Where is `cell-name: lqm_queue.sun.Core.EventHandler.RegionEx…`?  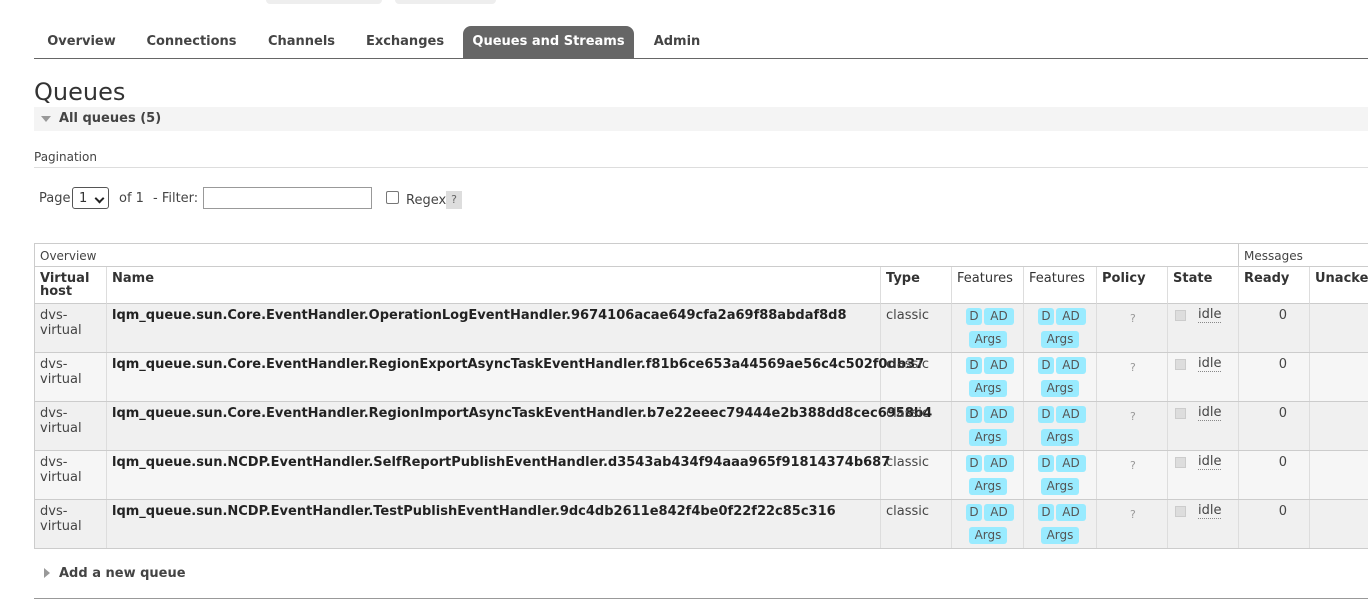 cell-name: lqm_queue.sun.Core.EventHandler.RegionEx… is located at coordinates (515, 377).